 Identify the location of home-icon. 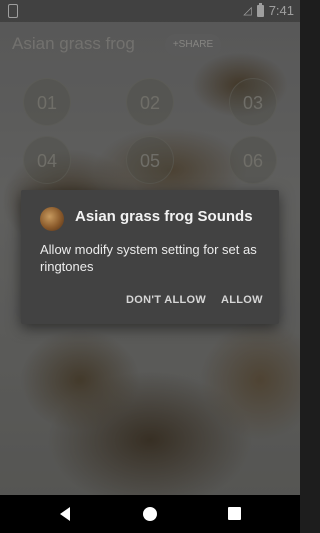
(150, 514).